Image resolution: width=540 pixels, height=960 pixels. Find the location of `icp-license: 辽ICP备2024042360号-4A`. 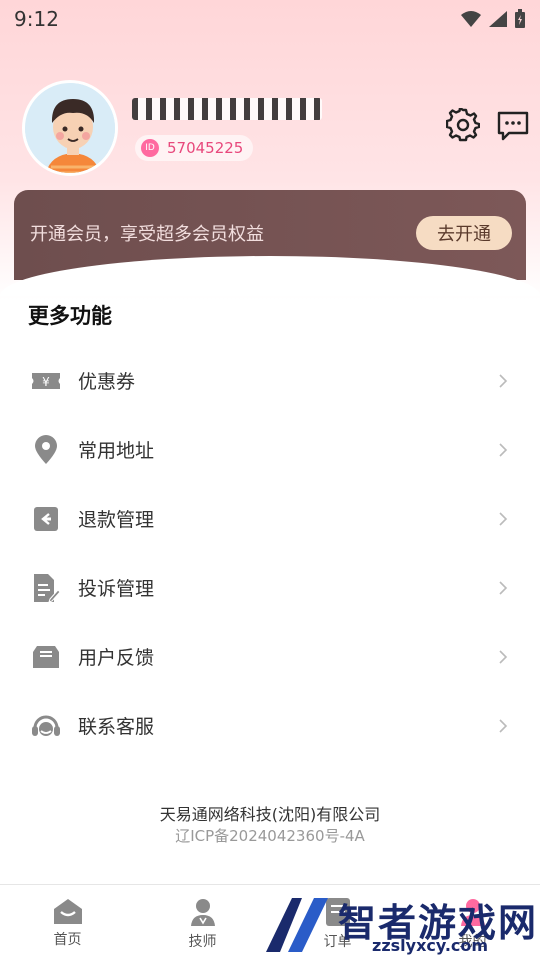

icp-license: 辽ICP备2024042360号-4A is located at coordinates (270, 836).